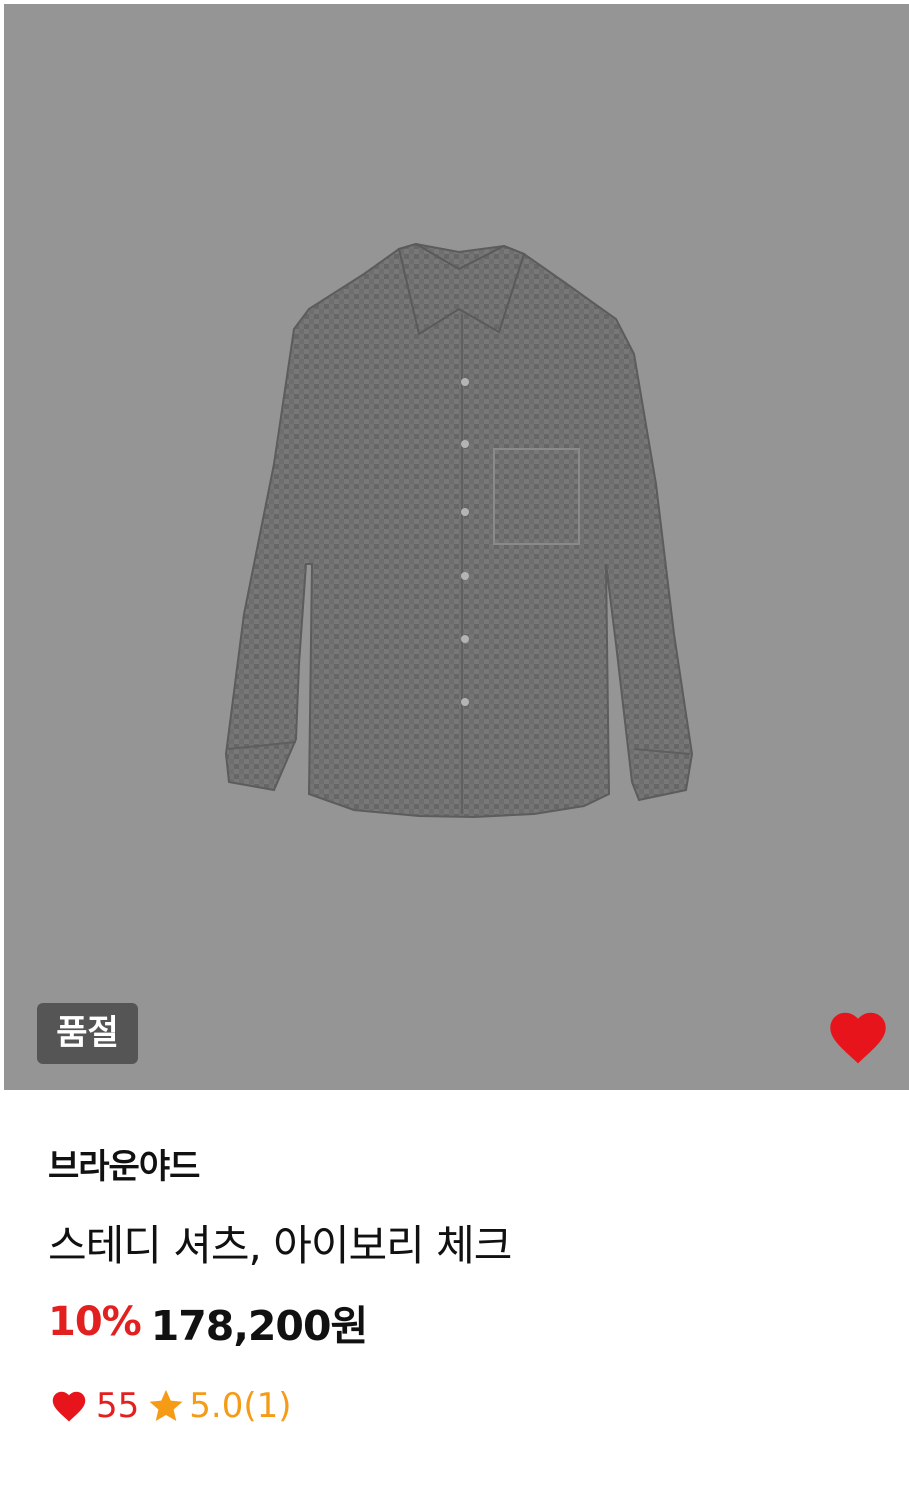 The image size is (909, 1500). What do you see at coordinates (166, 1405) in the screenshot?
I see `star-icon` at bounding box center [166, 1405].